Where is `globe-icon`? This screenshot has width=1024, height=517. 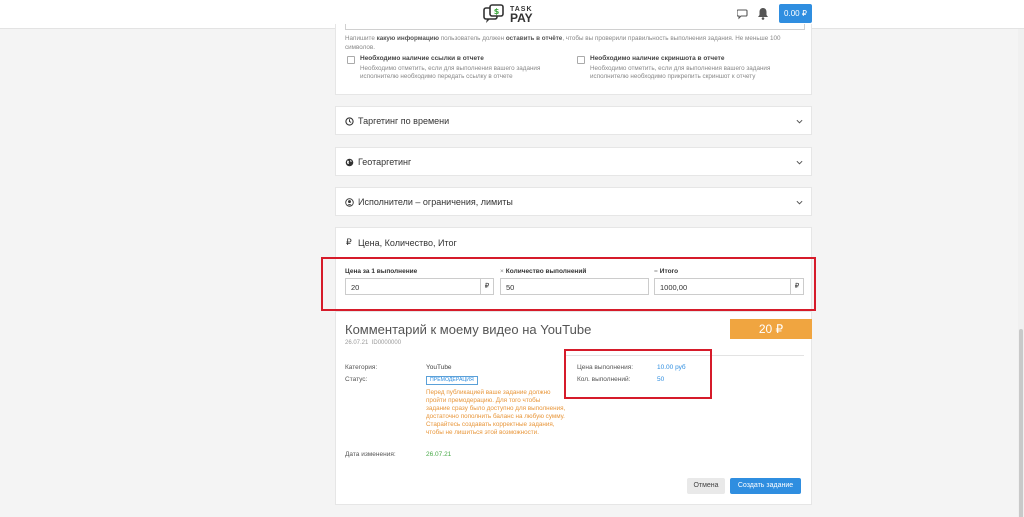 globe-icon is located at coordinates (349, 162).